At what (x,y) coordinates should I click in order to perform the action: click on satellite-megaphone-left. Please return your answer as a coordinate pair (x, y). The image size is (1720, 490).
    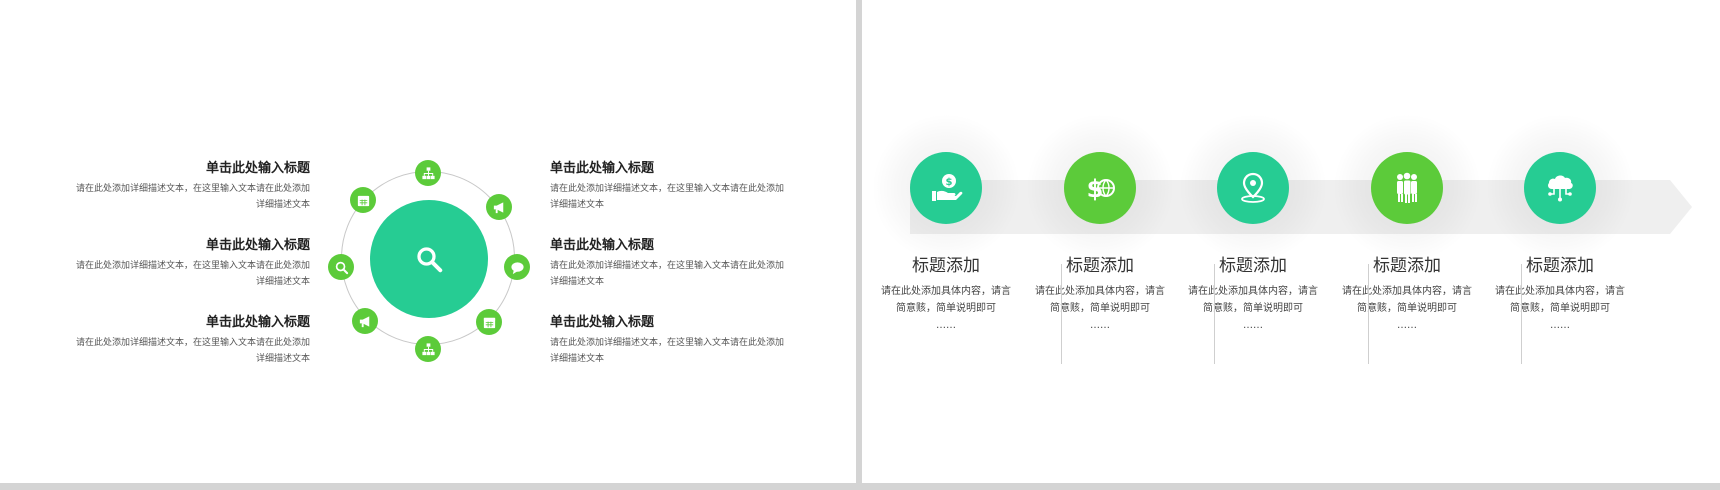
    Looking at the image, I should click on (365, 321).